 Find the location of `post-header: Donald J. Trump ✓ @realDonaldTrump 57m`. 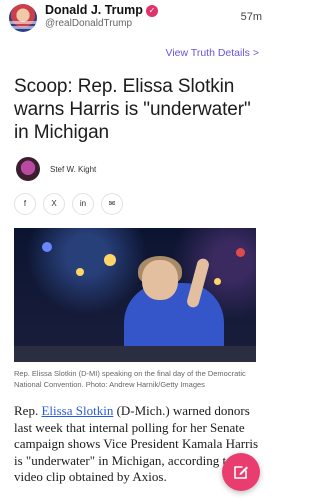

post-header: Donald J. Trump ✓ @realDonaldTrump 57m is located at coordinates (135, 20).